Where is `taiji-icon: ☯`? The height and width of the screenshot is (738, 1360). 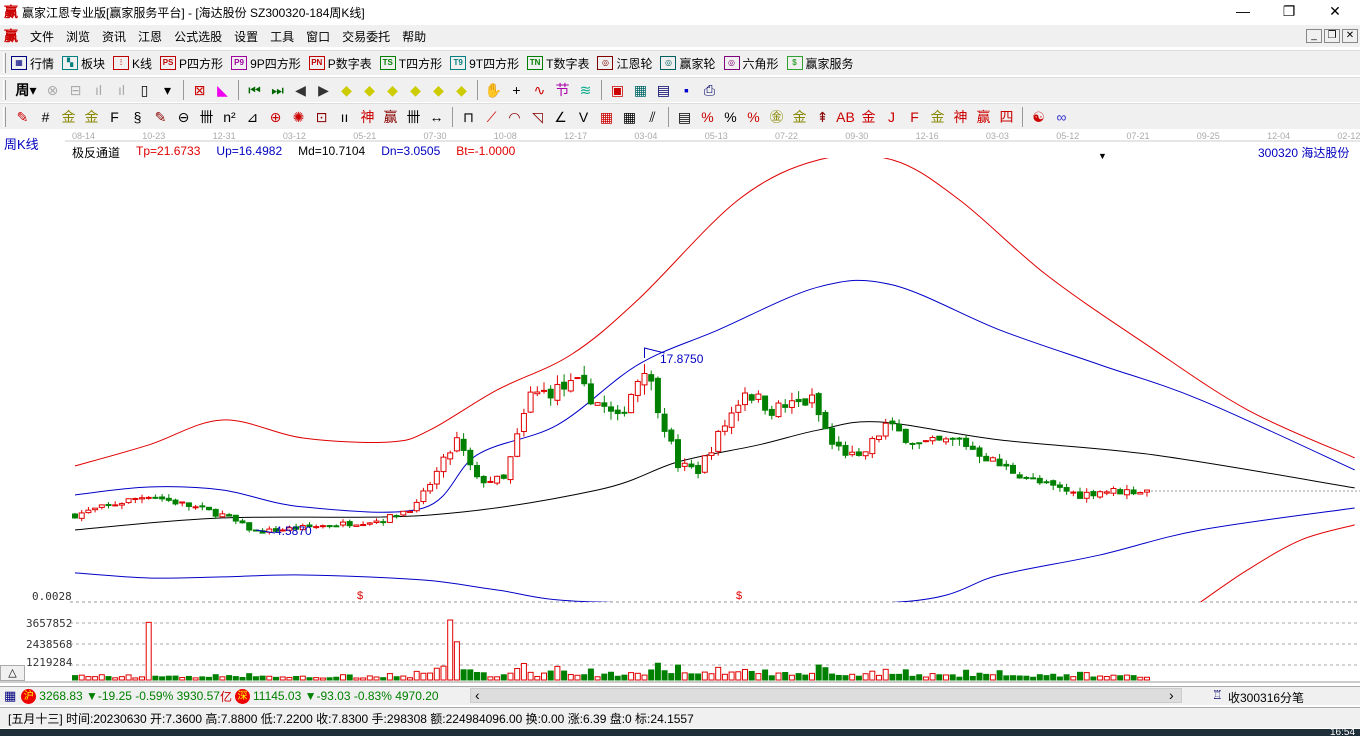
taiji-icon: ☯ is located at coordinates (1038, 117).